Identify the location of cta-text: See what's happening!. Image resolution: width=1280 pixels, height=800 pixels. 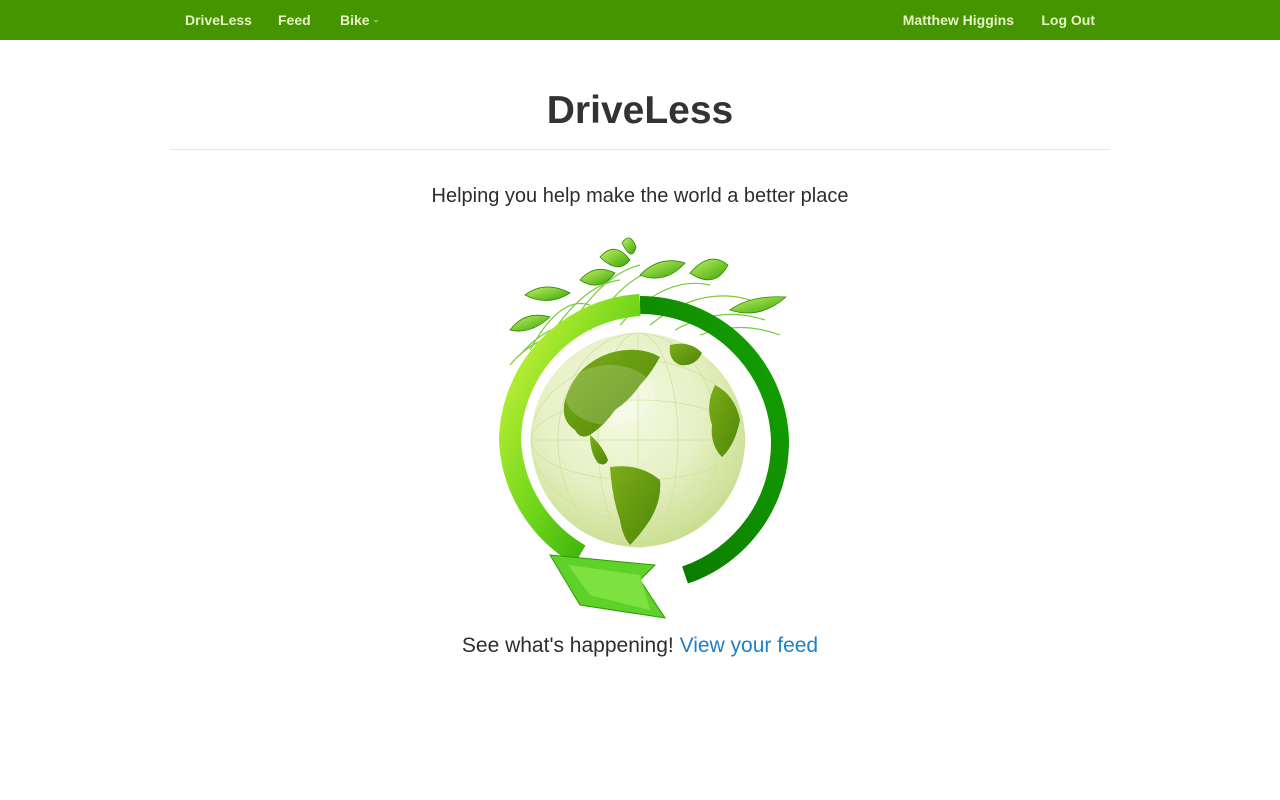
(567, 645).